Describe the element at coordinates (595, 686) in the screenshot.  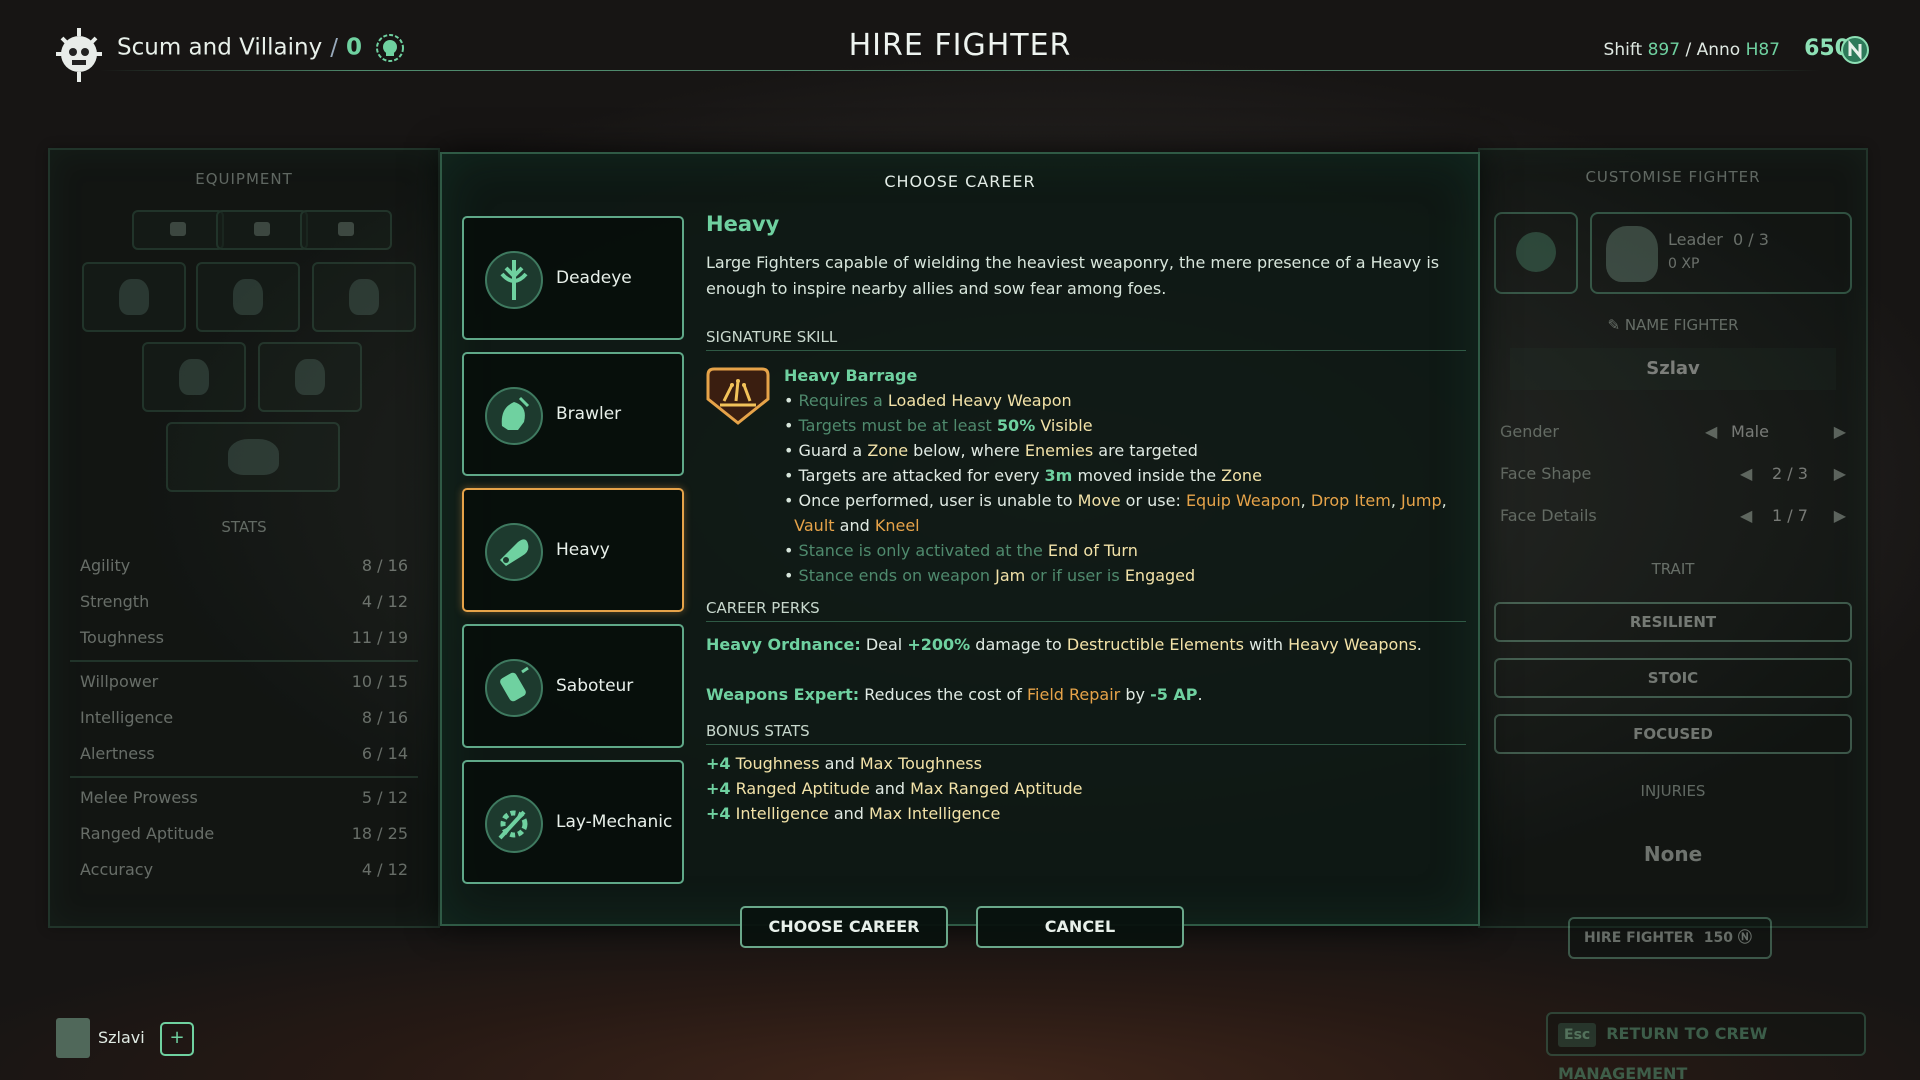
I see `career-label: Saboteur` at that location.